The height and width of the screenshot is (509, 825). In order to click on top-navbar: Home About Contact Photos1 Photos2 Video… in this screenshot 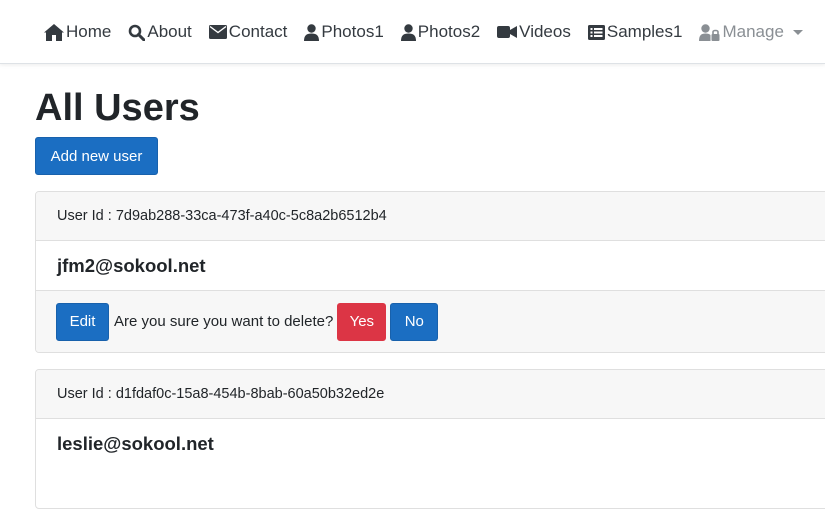, I will do `click(412, 32)`.